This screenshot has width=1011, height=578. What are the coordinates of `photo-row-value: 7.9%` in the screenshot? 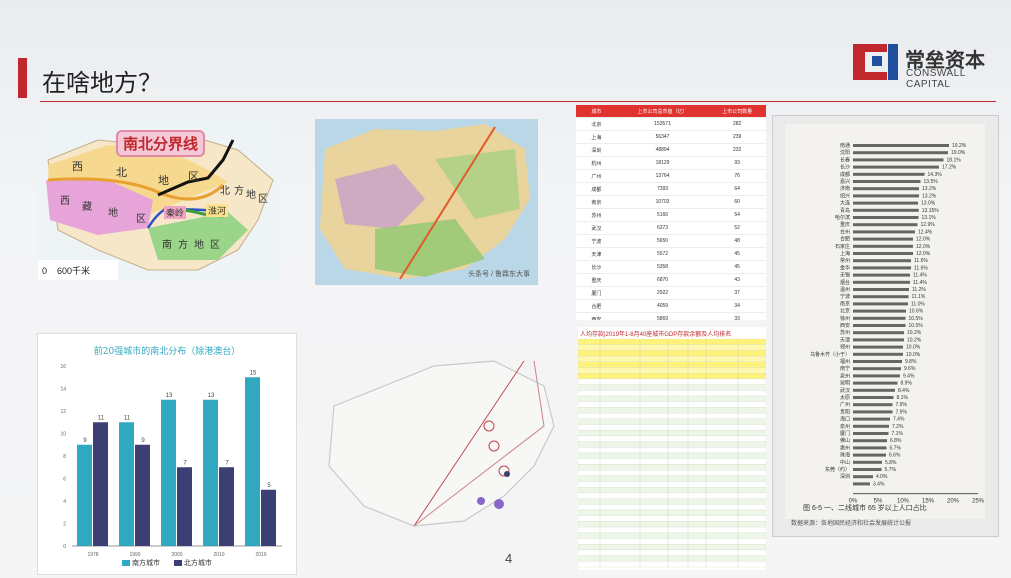 It's located at (902, 405).